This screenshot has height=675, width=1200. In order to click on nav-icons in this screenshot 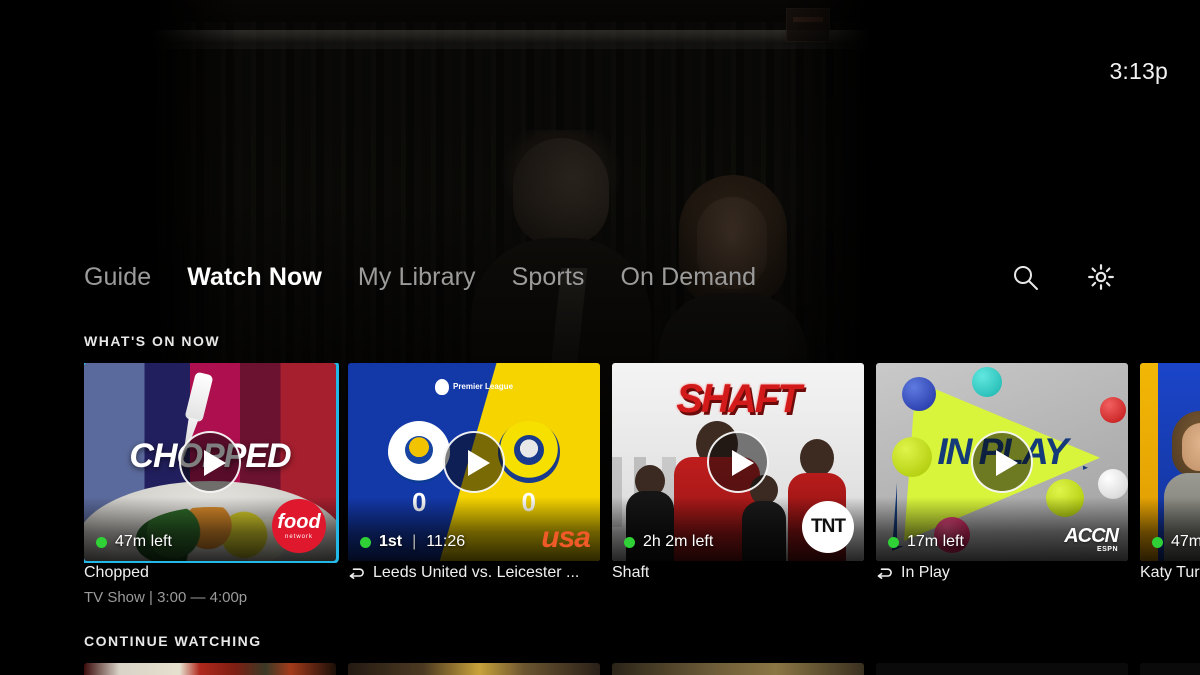, I will do `click(1105, 277)`.